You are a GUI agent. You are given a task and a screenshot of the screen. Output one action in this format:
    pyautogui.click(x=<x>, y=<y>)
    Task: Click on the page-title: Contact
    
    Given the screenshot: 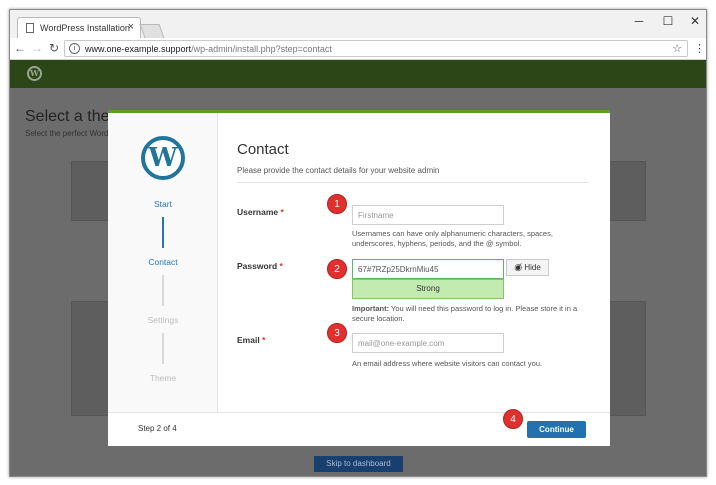 What is the action you would take?
    pyautogui.click(x=263, y=149)
    